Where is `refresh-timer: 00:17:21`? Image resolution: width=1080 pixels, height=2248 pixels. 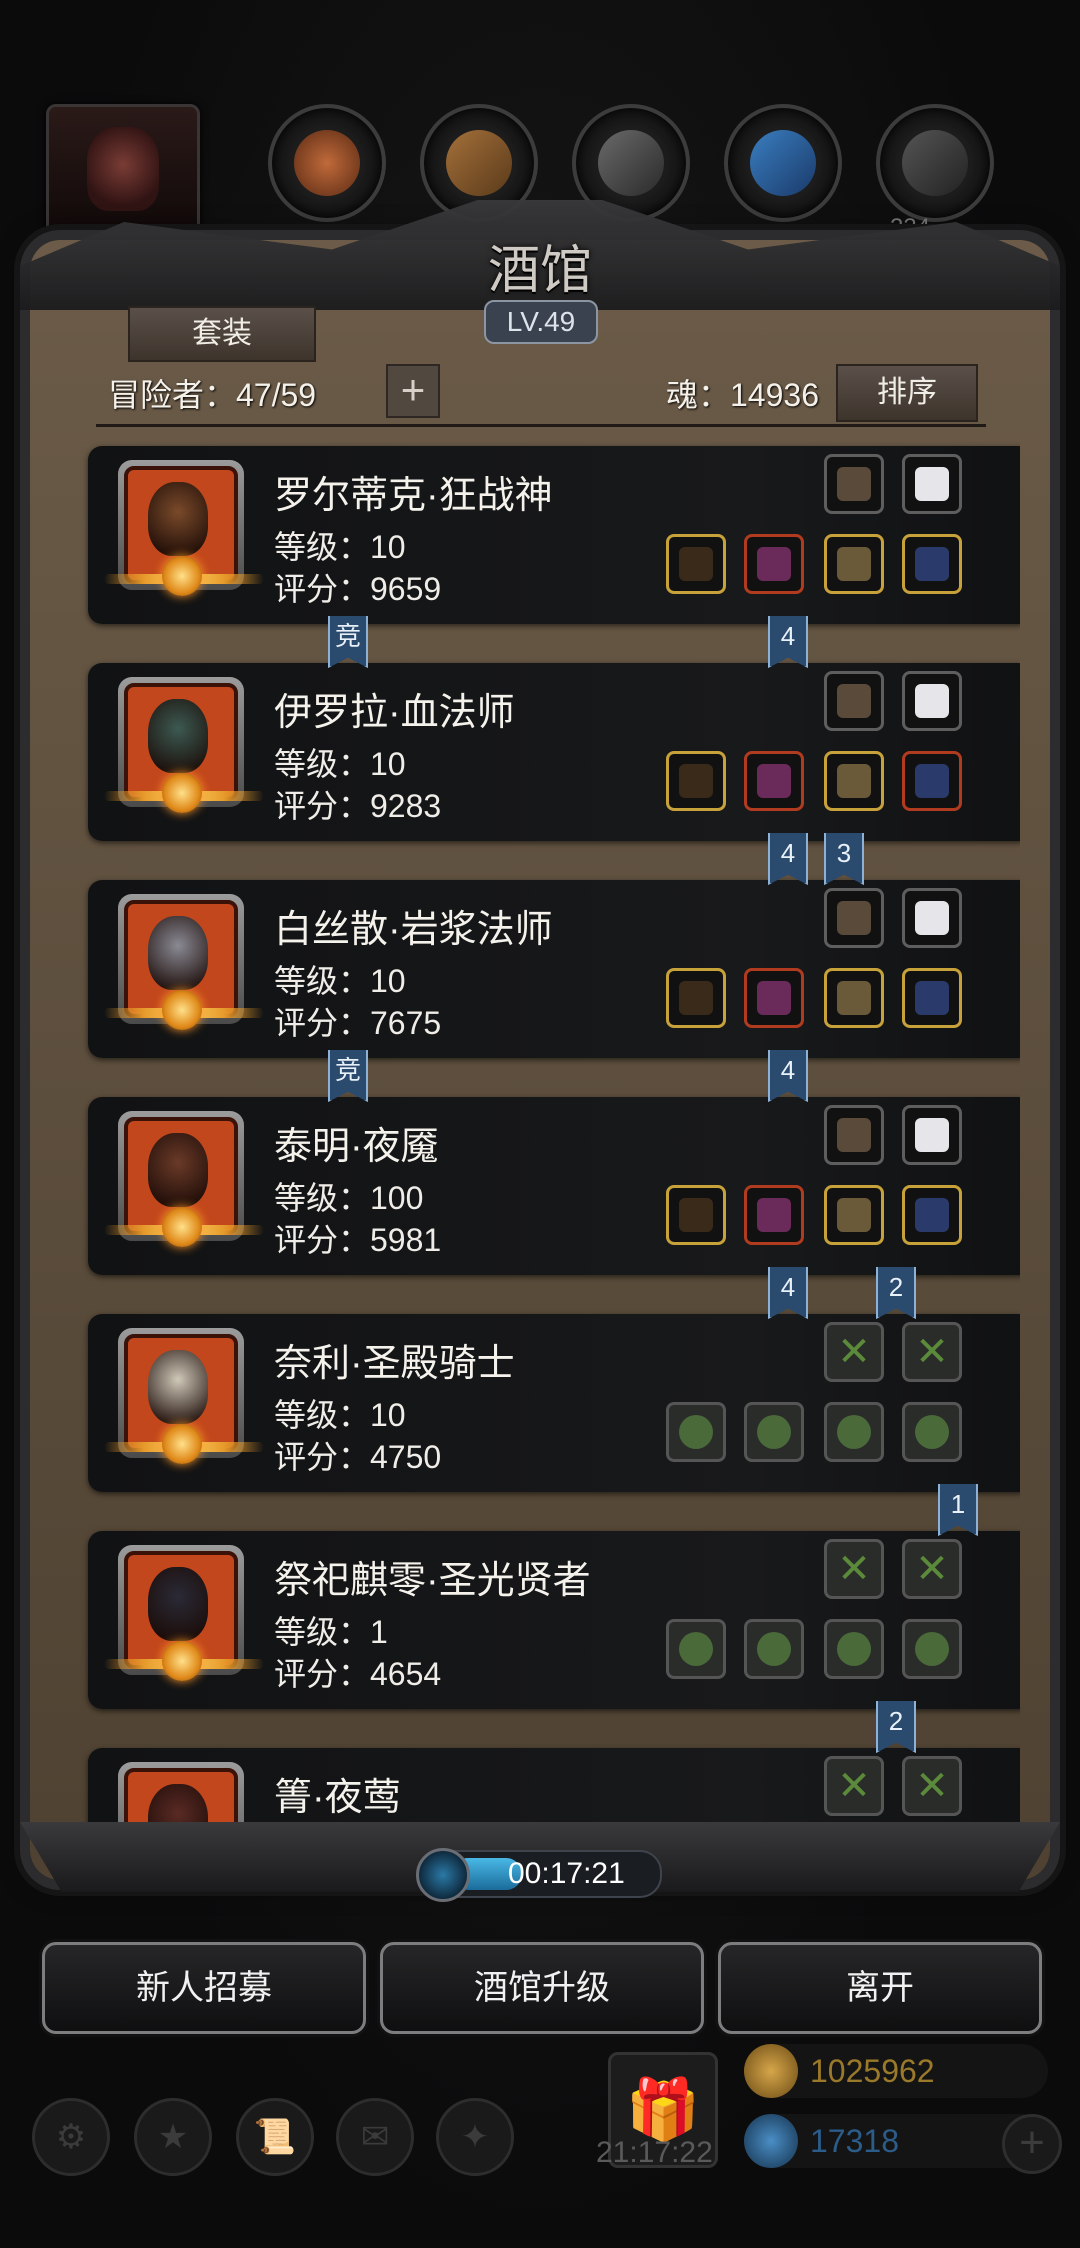 refresh-timer: 00:17:21 is located at coordinates (539, 1875).